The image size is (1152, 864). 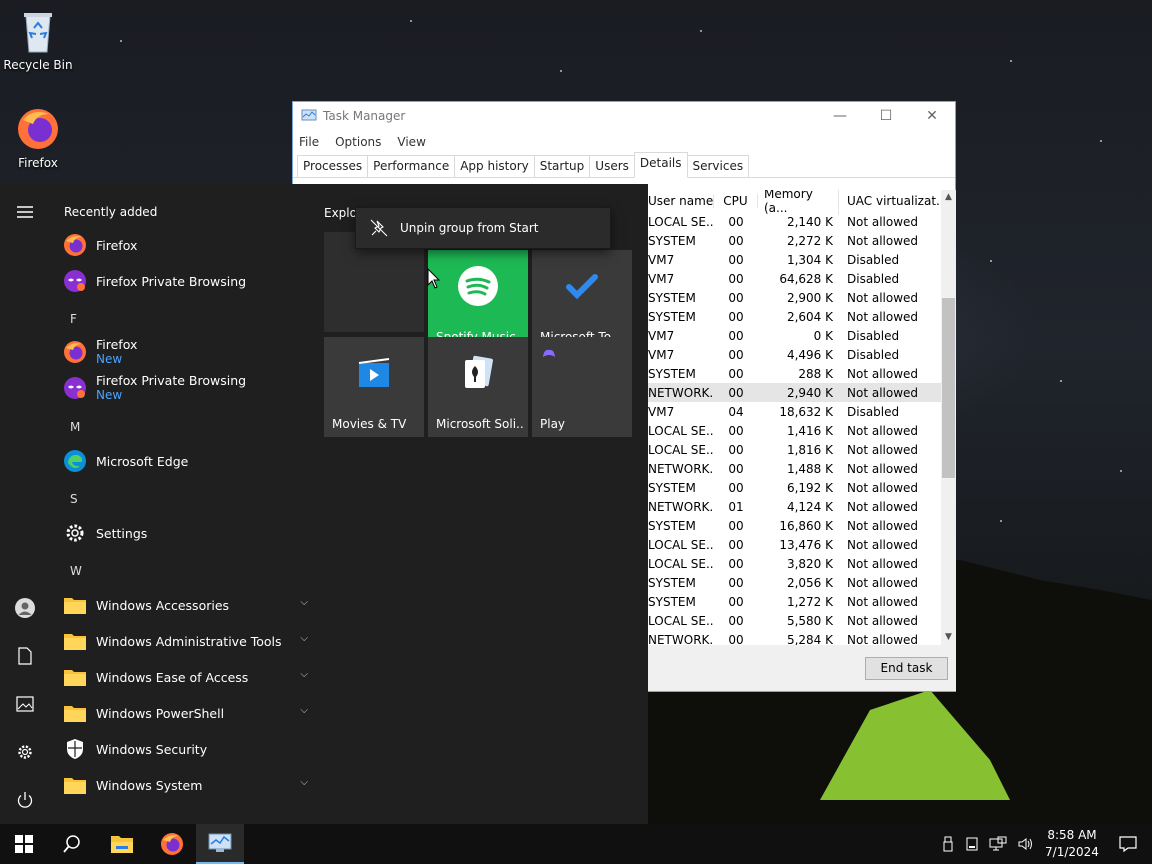 I want to click on scroll-down-arrow: ▼, so click(x=948, y=637).